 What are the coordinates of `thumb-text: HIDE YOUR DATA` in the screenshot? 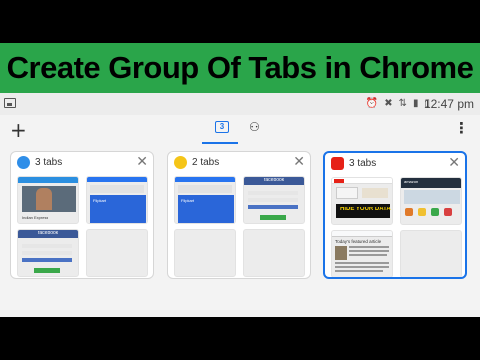 It's located at (365, 209).